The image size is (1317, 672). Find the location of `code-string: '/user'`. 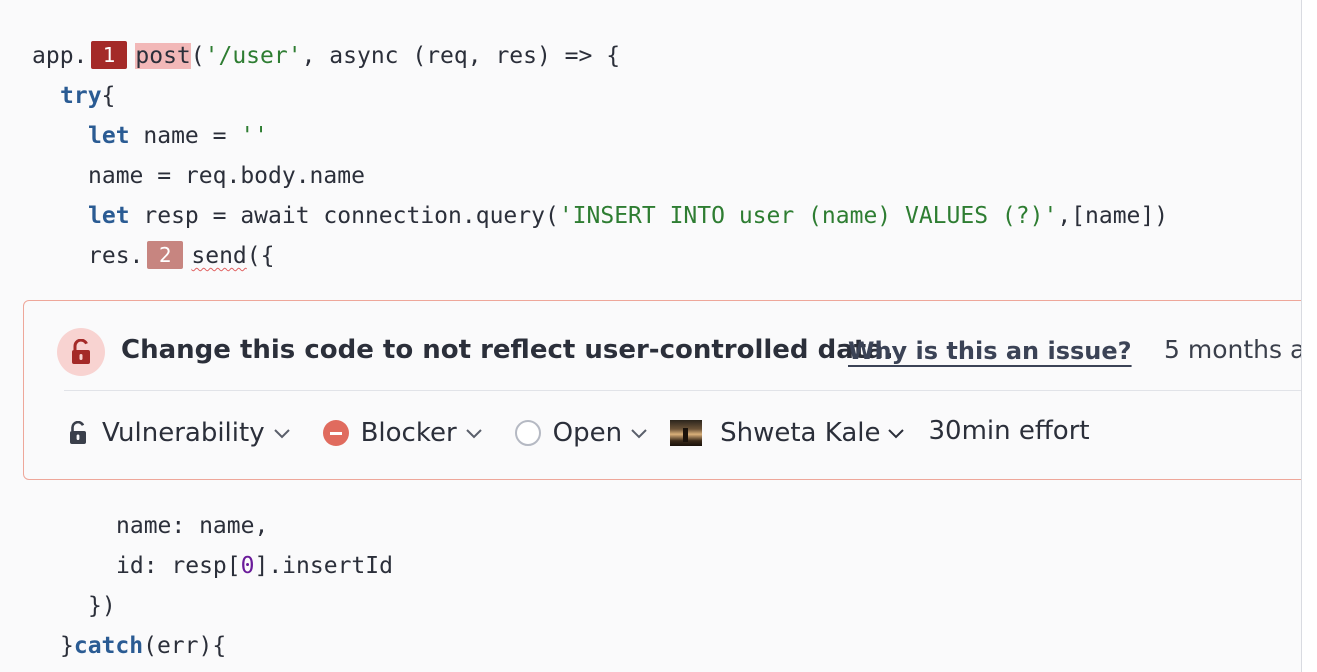

code-string: '/user' is located at coordinates (253, 56).